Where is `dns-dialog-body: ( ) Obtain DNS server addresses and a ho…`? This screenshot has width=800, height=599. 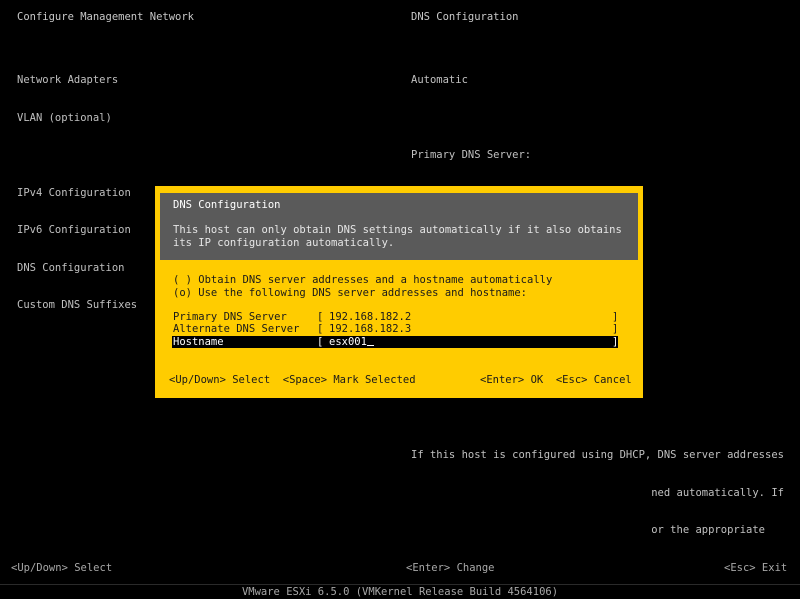 dns-dialog-body: ( ) Obtain DNS server addresses and a ho… is located at coordinates (399, 326).